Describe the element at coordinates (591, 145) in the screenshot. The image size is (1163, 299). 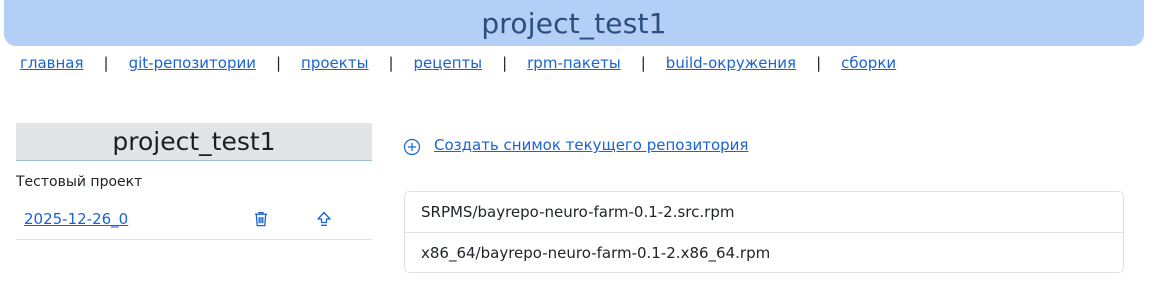
I see `create-snapshot-link: Создать снимок текущего репозитория` at that location.